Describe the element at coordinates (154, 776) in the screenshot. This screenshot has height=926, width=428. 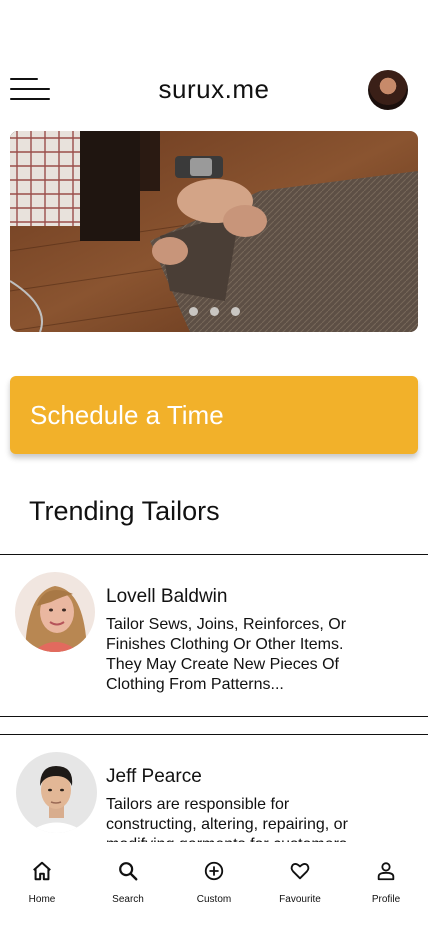
I see `tailor-name: Jeff Pearce` at that location.